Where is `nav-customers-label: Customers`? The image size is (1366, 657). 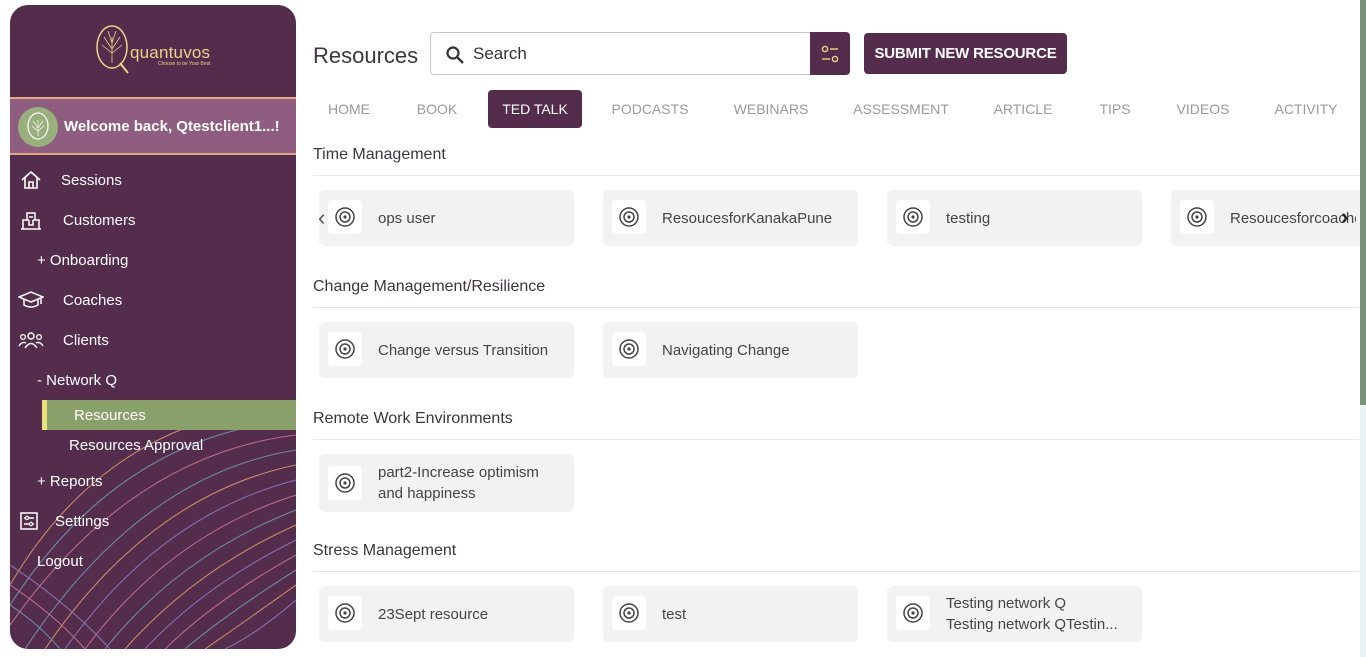
nav-customers-label: Customers is located at coordinates (99, 220).